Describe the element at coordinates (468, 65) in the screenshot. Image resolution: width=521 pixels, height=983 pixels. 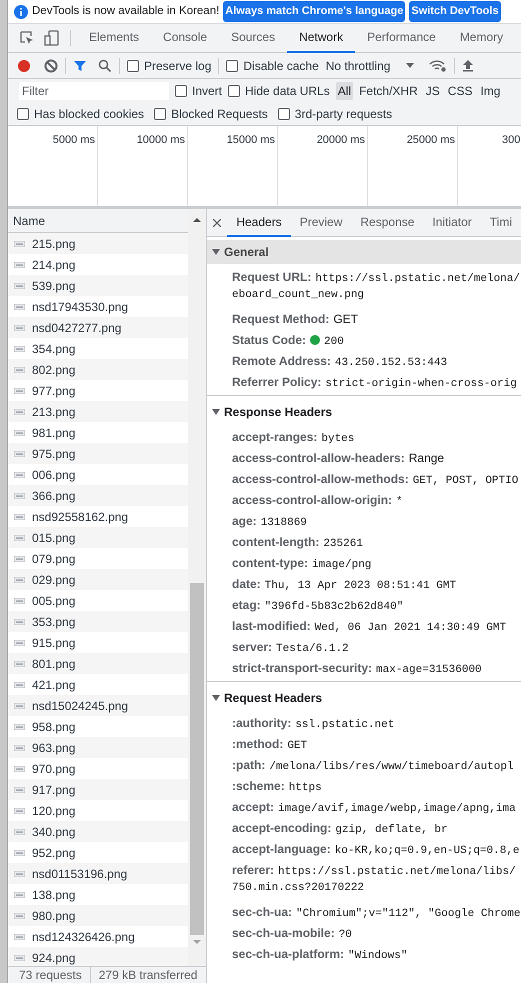
I see `upload-icon` at that location.